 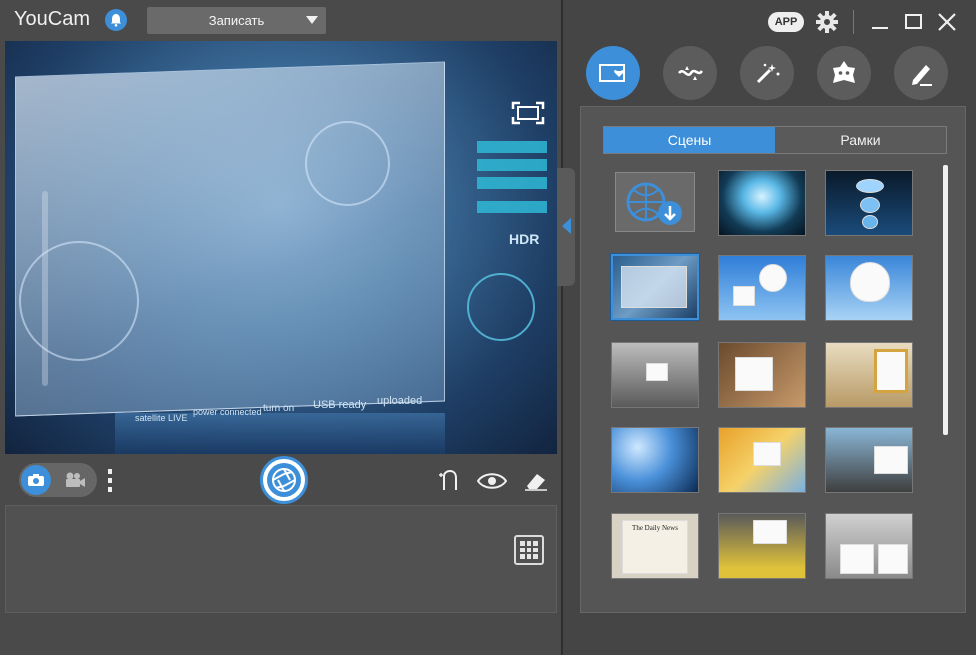 What do you see at coordinates (869, 375) in the screenshot?
I see `thumb-gallery-frame` at bounding box center [869, 375].